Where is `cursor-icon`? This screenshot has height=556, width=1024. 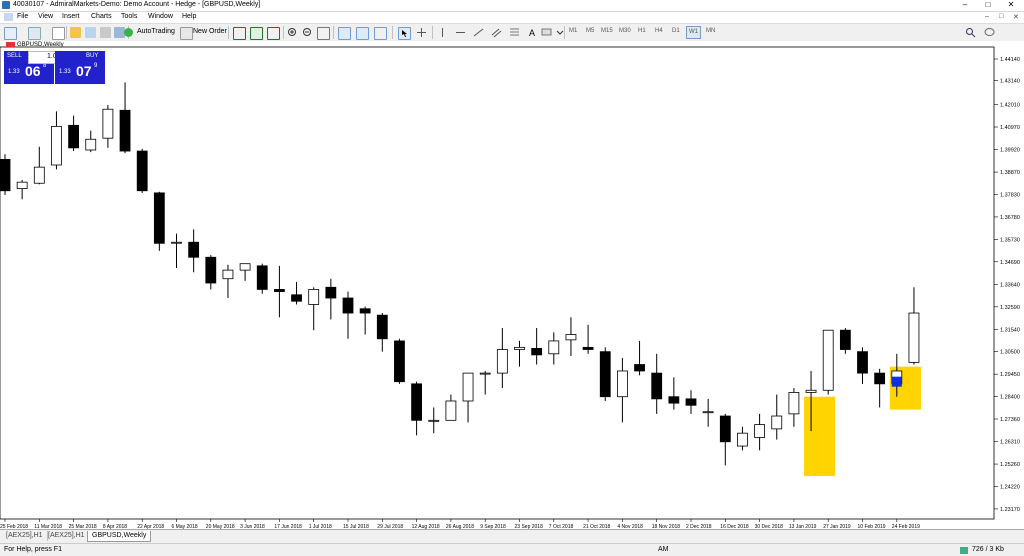
cursor-icon is located at coordinates (404, 33).